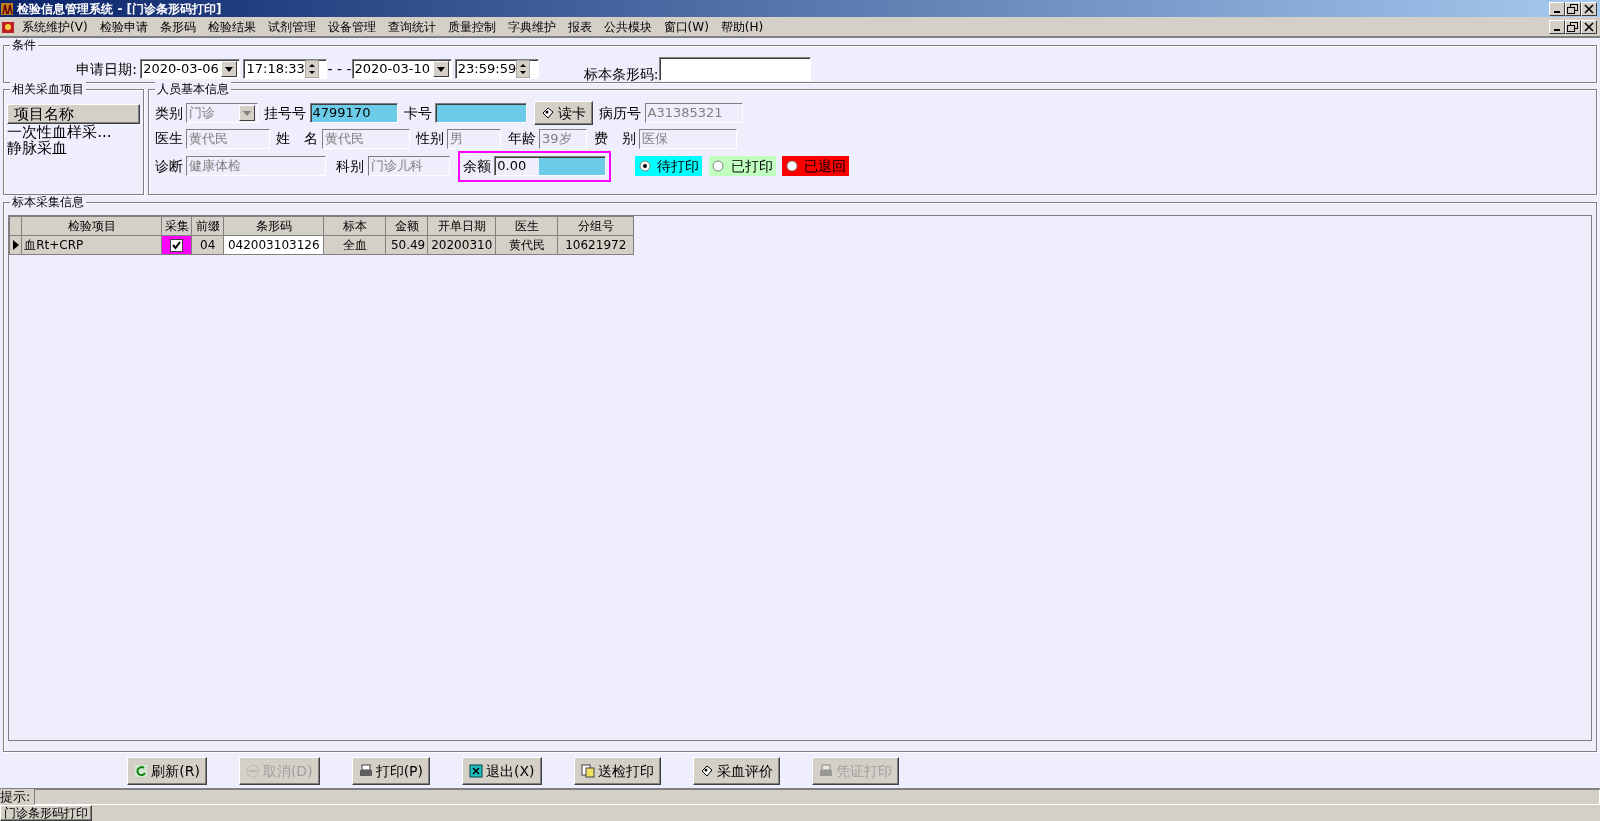 The image size is (1600, 821). Describe the element at coordinates (291, 26) in the screenshot. I see `menu-item: 试剂管理` at that location.